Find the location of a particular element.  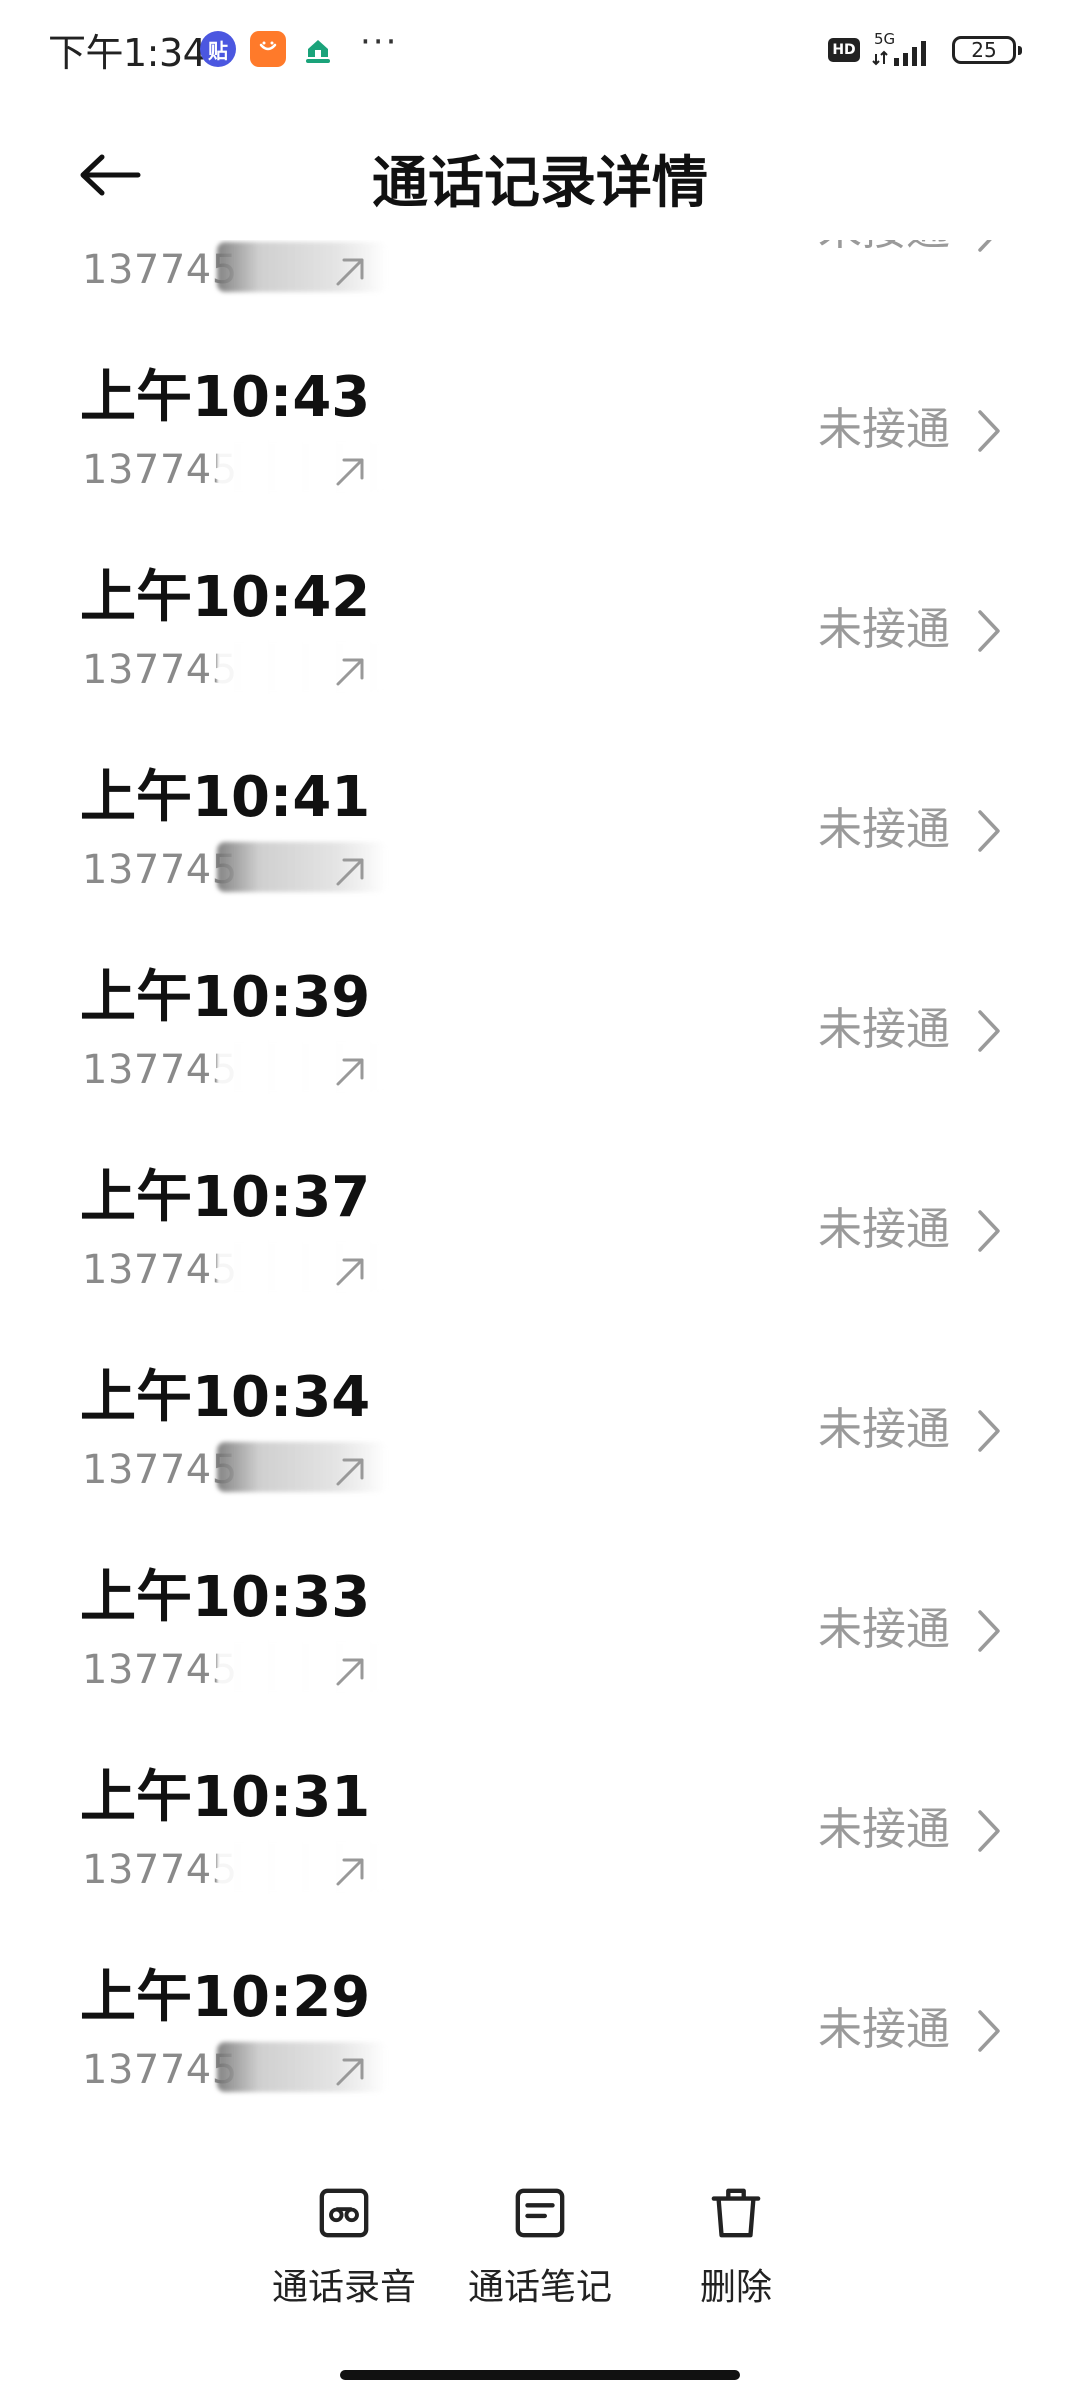

recording-icon is located at coordinates (344, 2213).